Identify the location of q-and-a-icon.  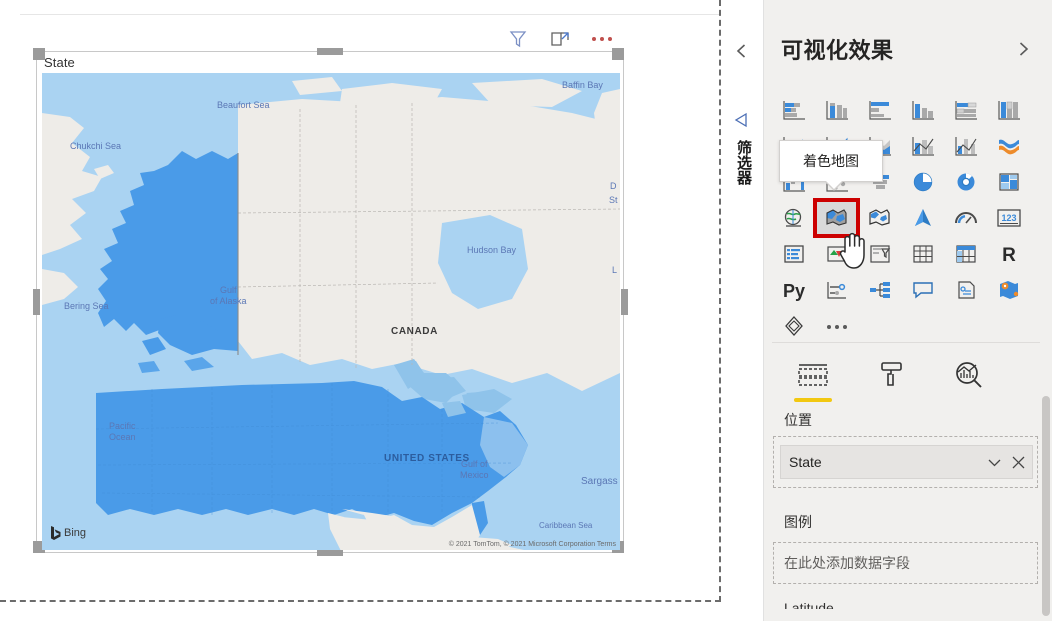
(922, 290).